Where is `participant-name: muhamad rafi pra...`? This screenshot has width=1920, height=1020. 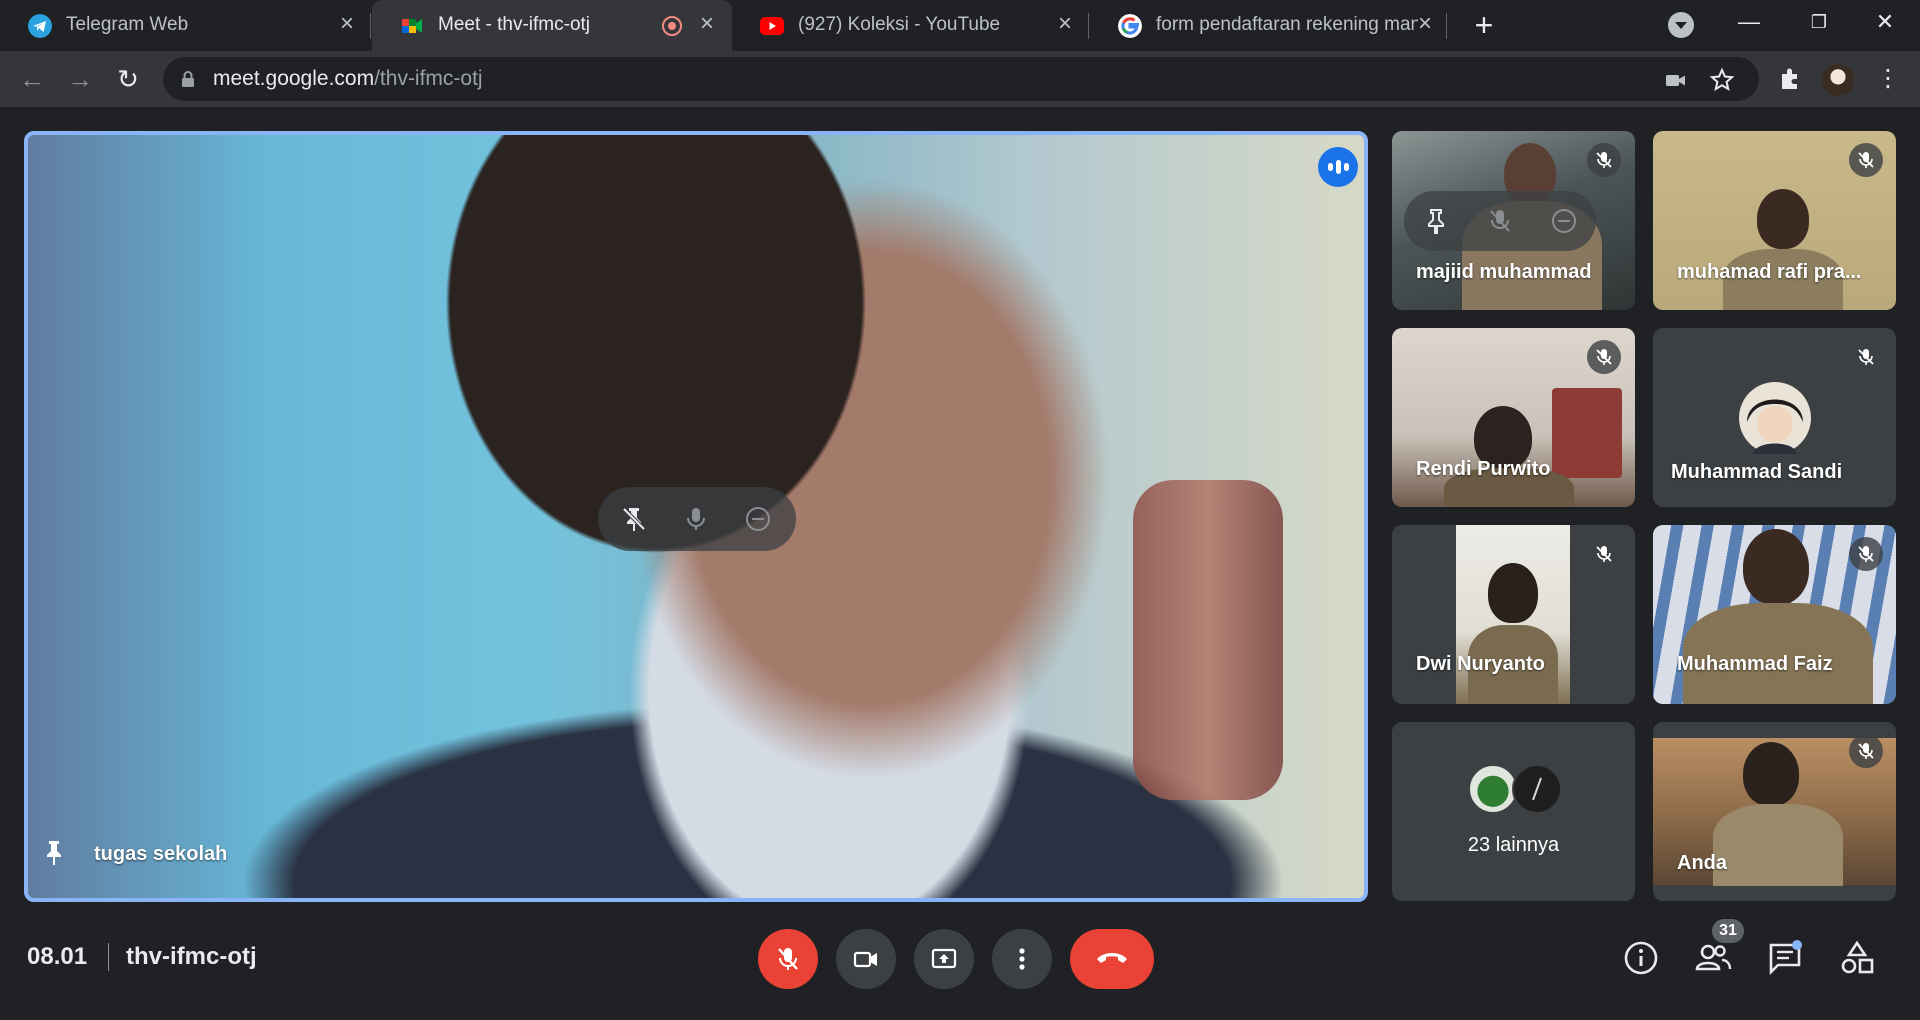
participant-name: muhamad rafi pra... is located at coordinates (1769, 272).